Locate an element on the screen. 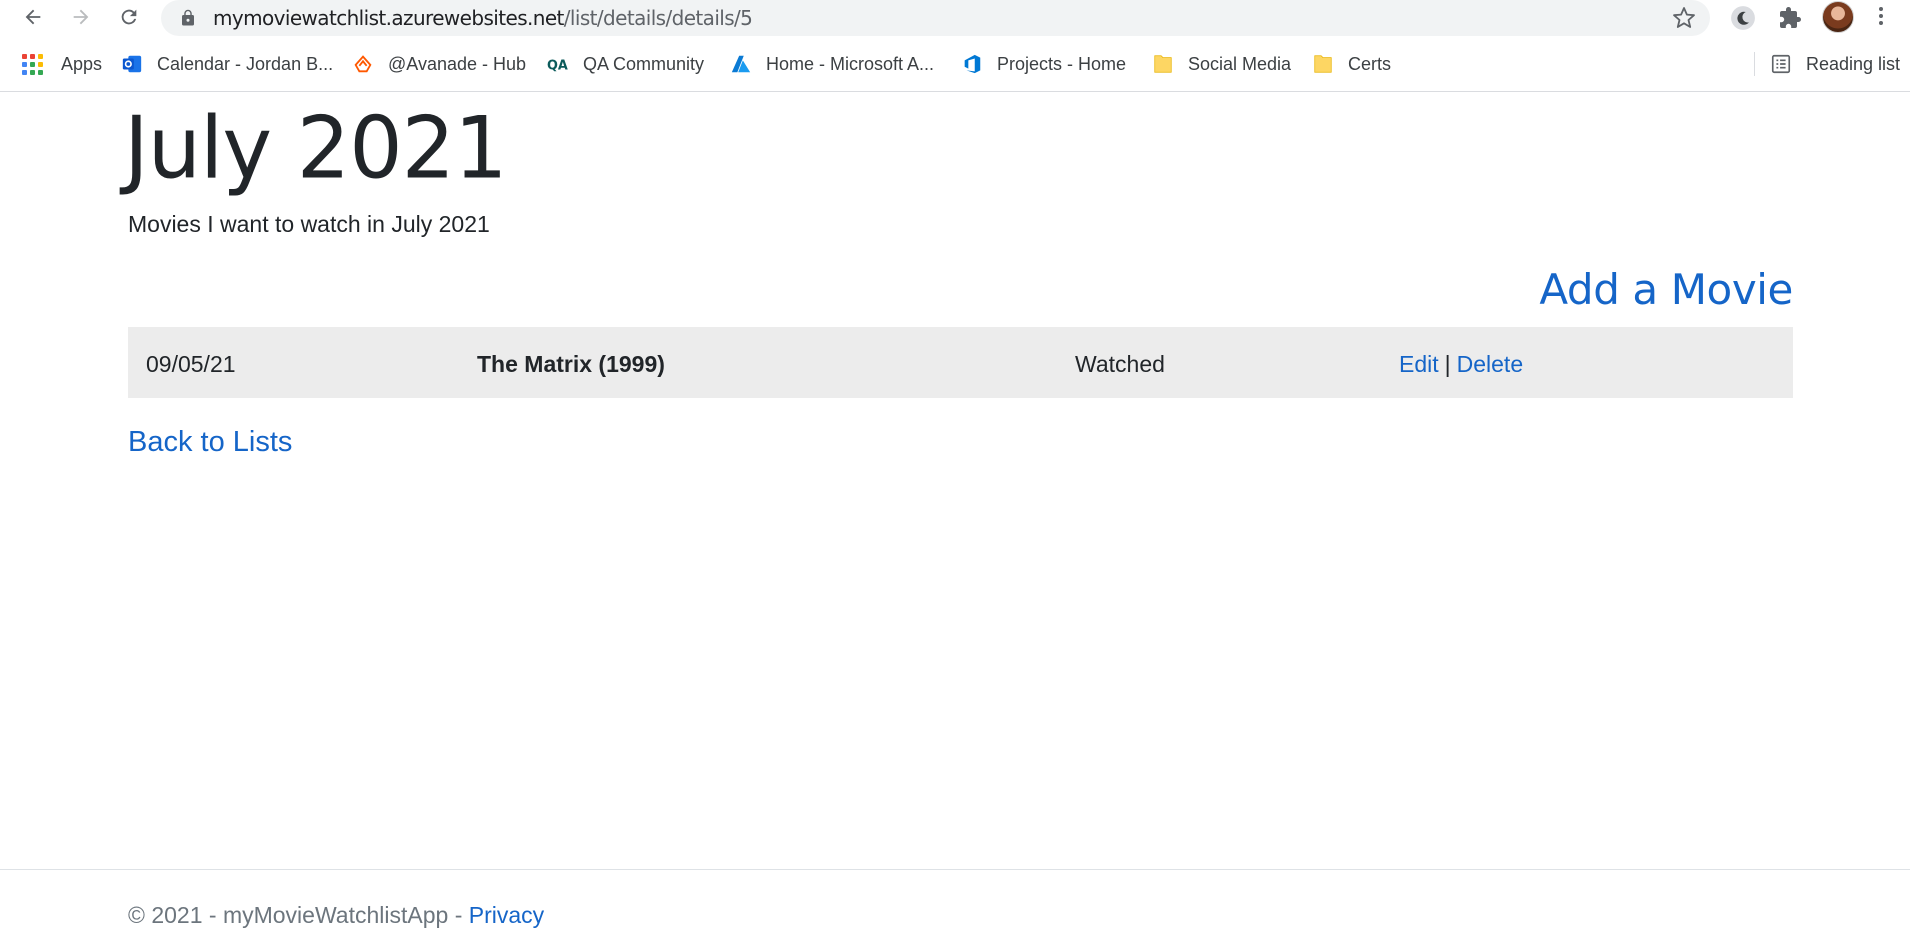  add-movie-link: Add a Movie is located at coordinates (1666, 290).